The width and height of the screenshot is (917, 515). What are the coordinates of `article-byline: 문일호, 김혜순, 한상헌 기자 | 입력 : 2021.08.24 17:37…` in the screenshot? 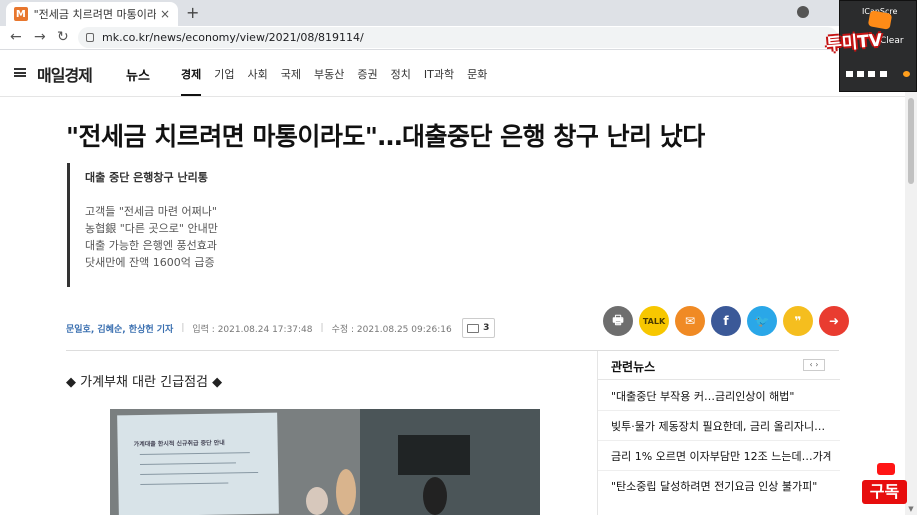 It's located at (280, 328).